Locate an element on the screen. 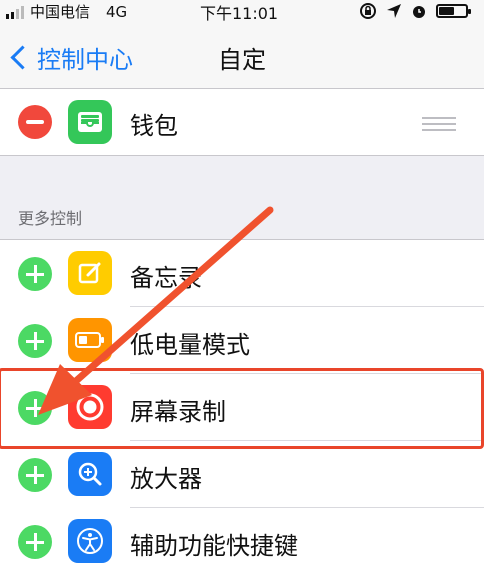  battery-fill is located at coordinates (447, 11).